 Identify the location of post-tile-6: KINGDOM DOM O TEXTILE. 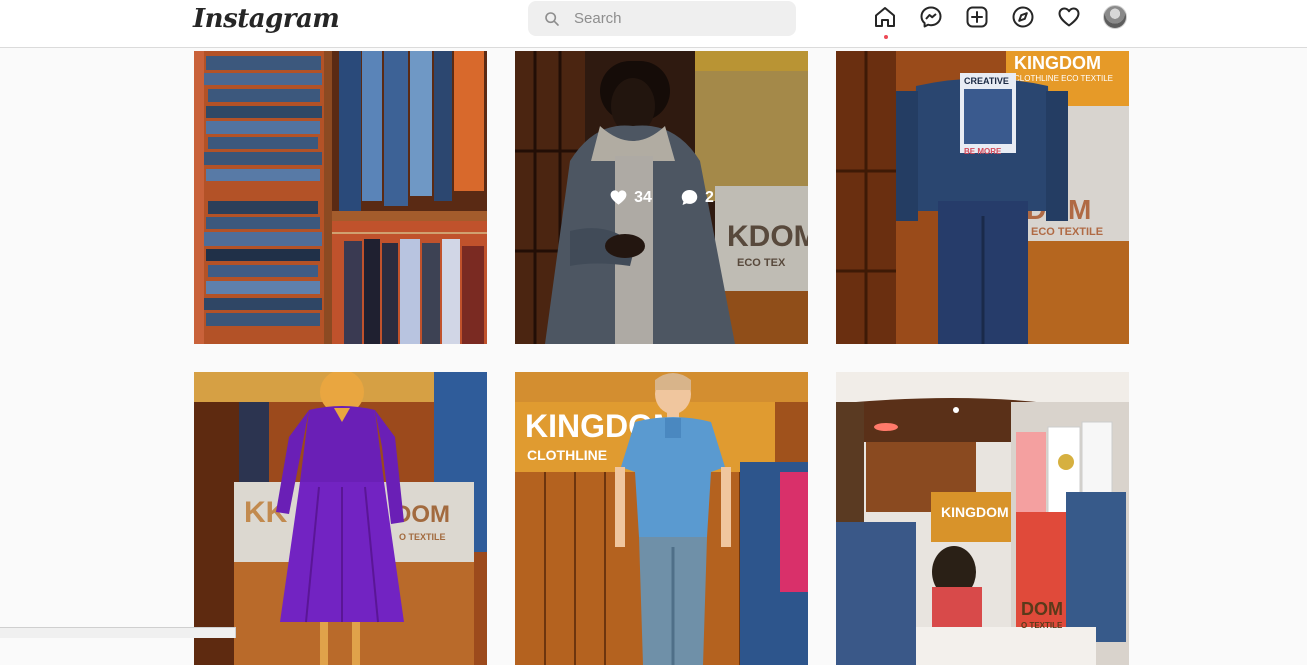
(982, 518).